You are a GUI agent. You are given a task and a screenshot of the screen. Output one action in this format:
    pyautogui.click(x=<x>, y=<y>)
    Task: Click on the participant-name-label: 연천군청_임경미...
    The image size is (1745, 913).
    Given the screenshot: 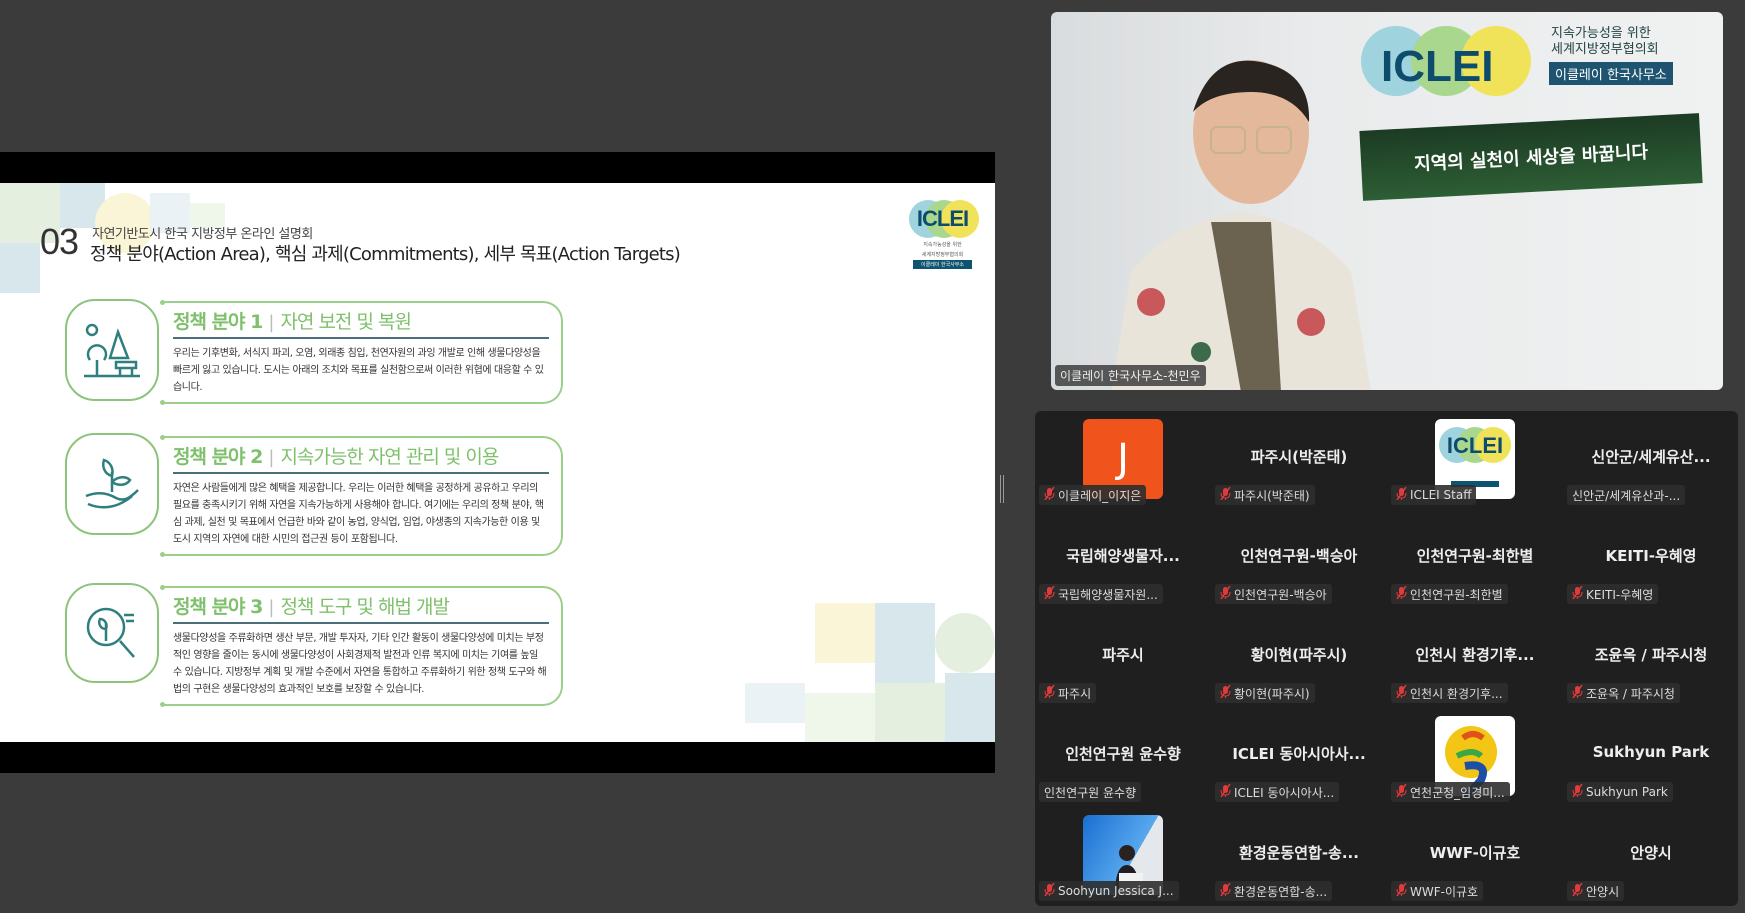 What is the action you would take?
    pyautogui.click(x=1450, y=792)
    